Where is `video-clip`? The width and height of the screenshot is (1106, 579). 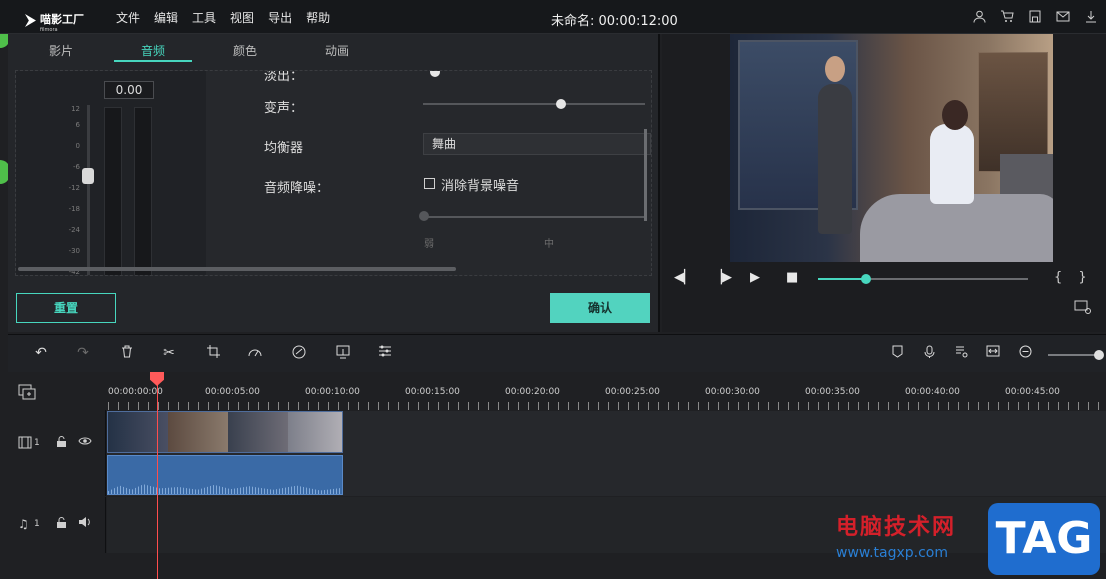
video-clip is located at coordinates (225, 432).